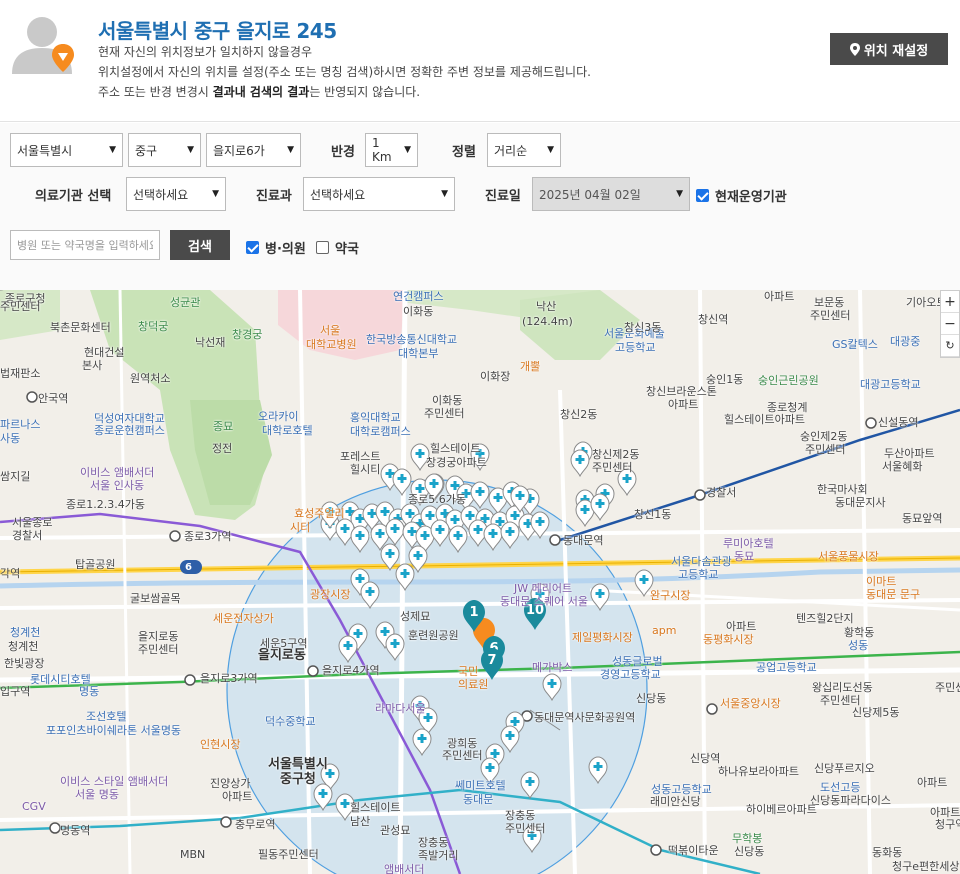 The width and height of the screenshot is (960, 874). Describe the element at coordinates (395, 830) in the screenshot. I see `map-place-label: 관성묘` at that location.